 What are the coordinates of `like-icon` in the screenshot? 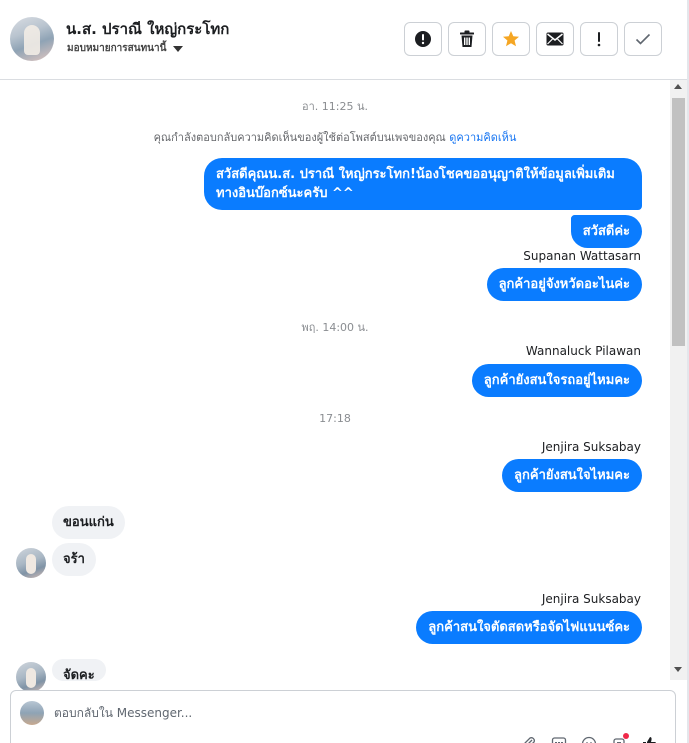 It's located at (649, 739).